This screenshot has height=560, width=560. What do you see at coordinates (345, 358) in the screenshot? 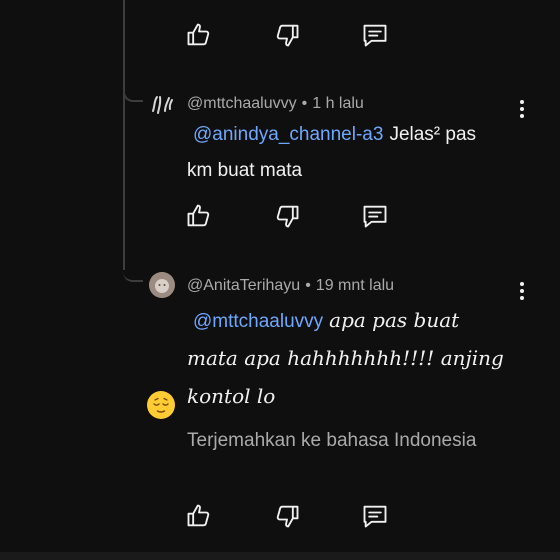
I see `comment-text-part: mata apa hahhhhhhh!!!! anjing` at bounding box center [345, 358].